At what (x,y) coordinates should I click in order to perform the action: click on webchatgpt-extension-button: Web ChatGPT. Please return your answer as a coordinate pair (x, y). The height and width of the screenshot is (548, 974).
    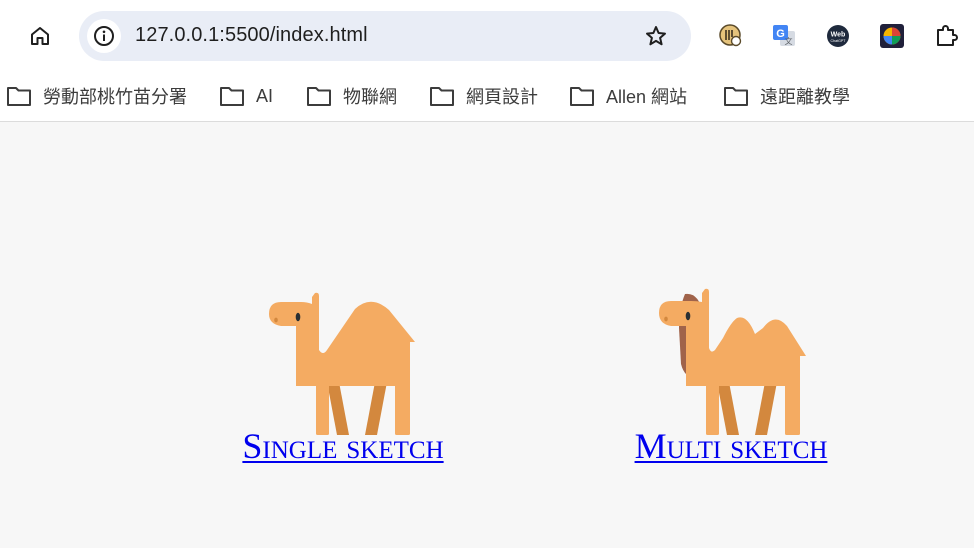
    Looking at the image, I should click on (838, 36).